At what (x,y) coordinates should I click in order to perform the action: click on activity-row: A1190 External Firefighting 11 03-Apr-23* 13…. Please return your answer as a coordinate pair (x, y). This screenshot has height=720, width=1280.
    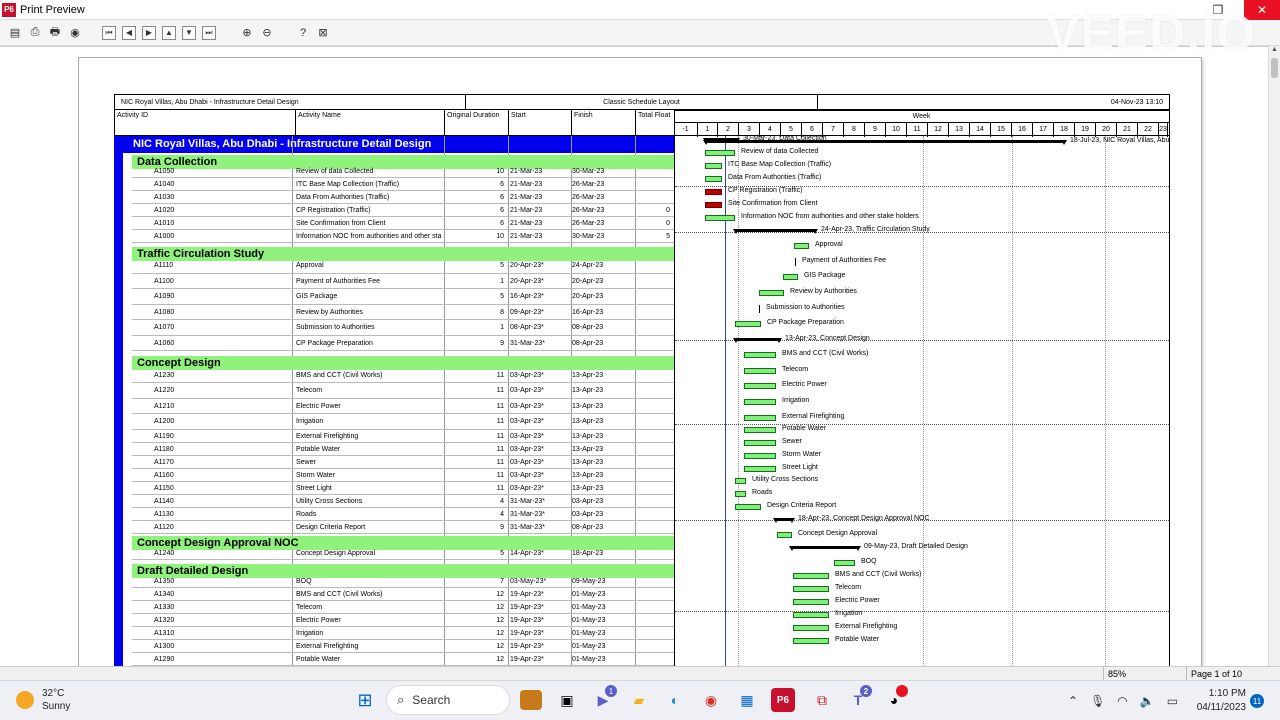
    Looking at the image, I should click on (403, 436).